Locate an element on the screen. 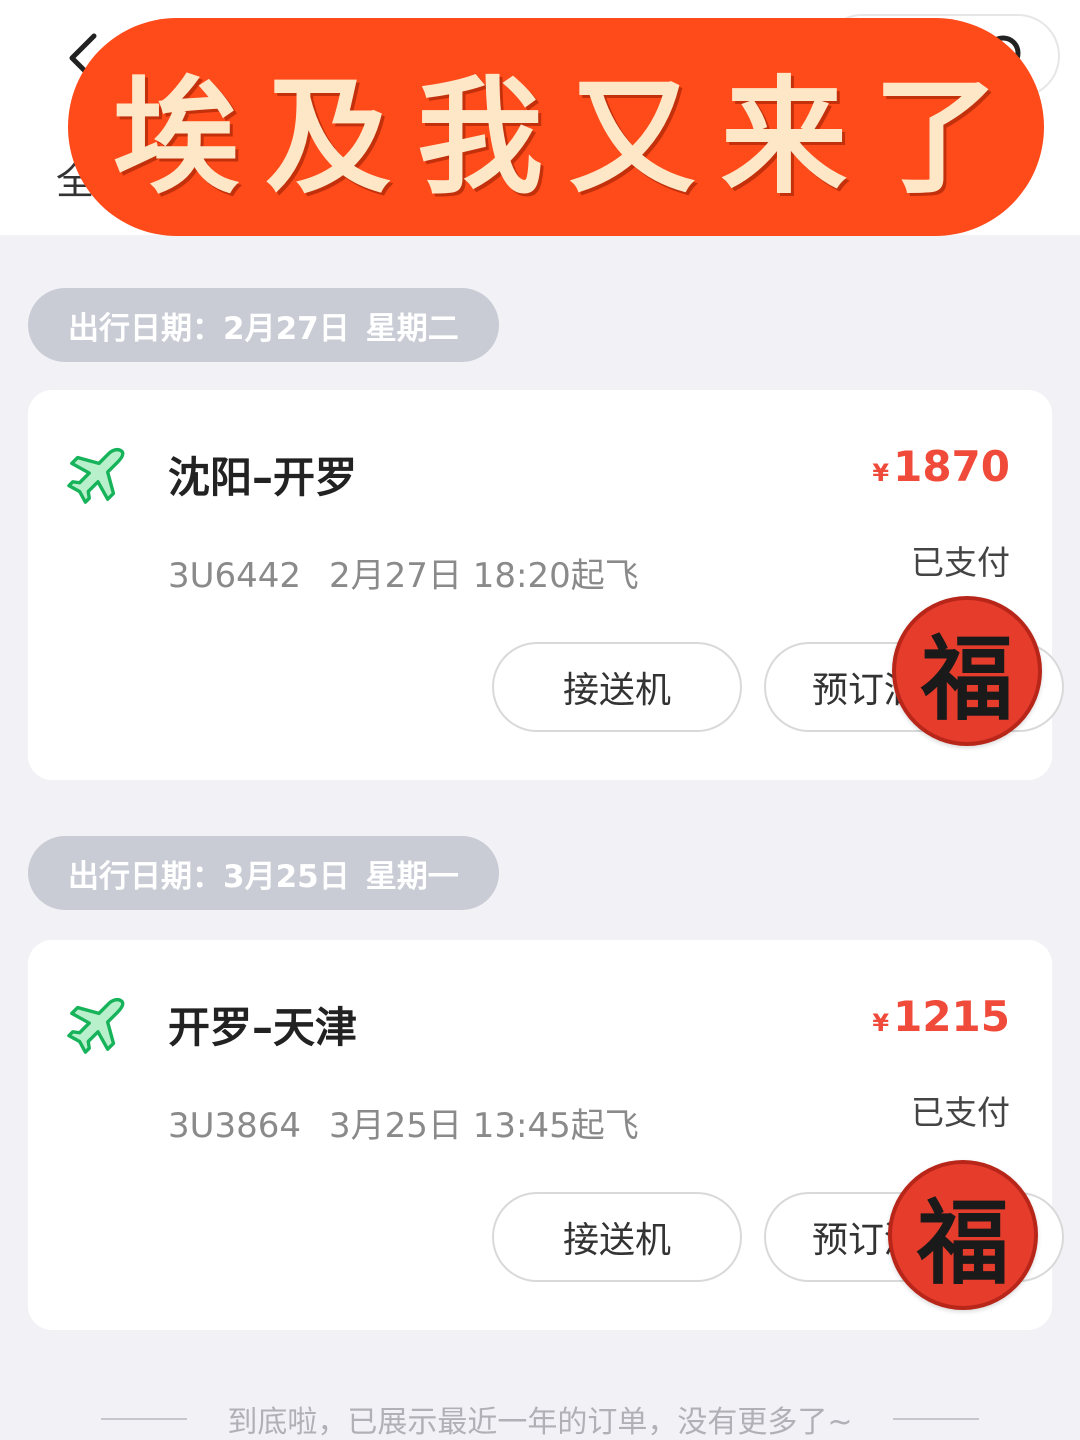 The height and width of the screenshot is (1440, 1080). route-title: 沈阳–开罗 is located at coordinates (263, 477).